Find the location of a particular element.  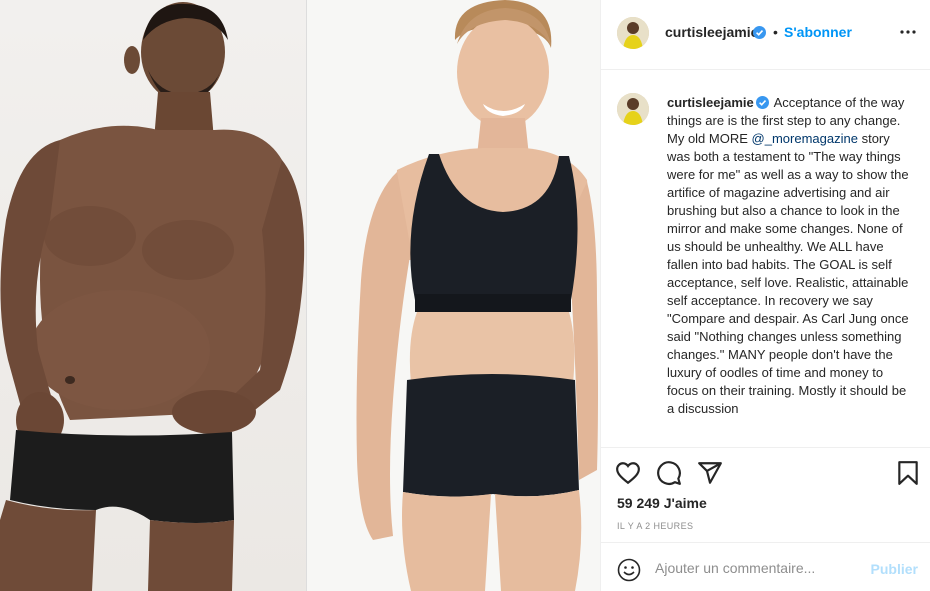

heart-icon is located at coordinates (628, 473).